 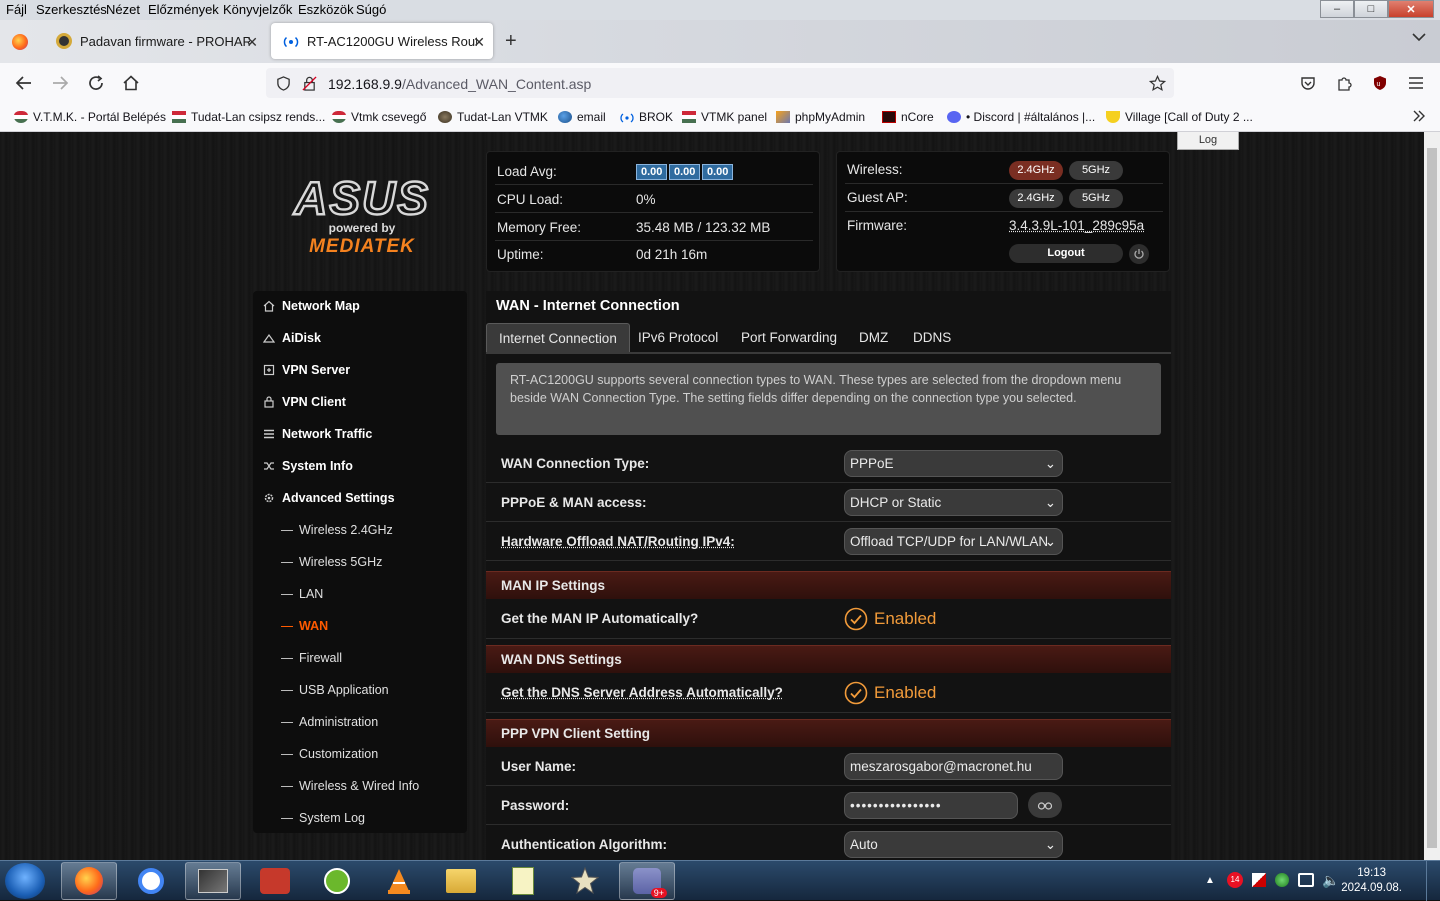 I want to click on firmware-value: 3.4.3.9L-101_289c95a, so click(x=1076, y=225).